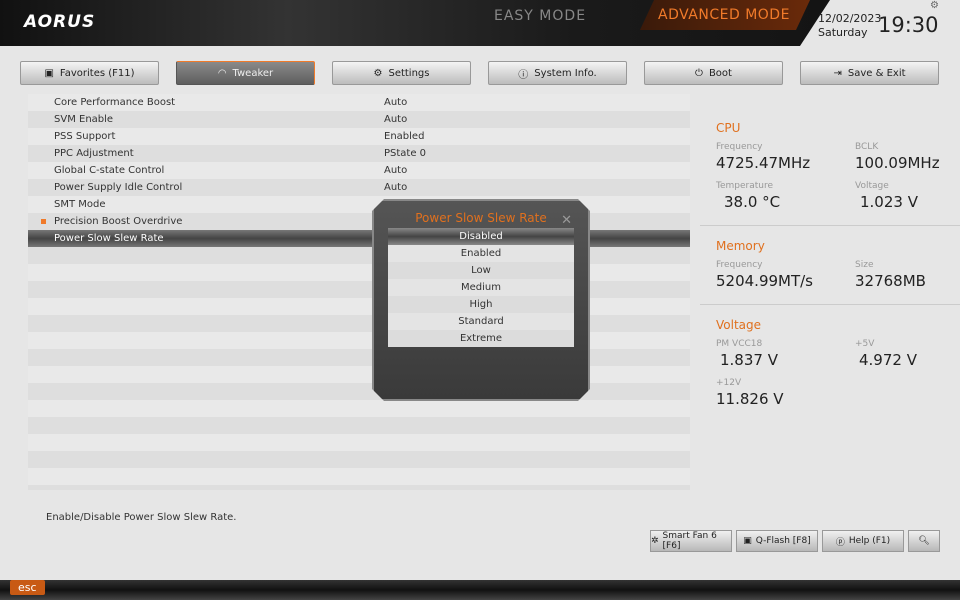  Describe the element at coordinates (869, 541) in the screenshot. I see `button-label: Help (F1)` at that location.